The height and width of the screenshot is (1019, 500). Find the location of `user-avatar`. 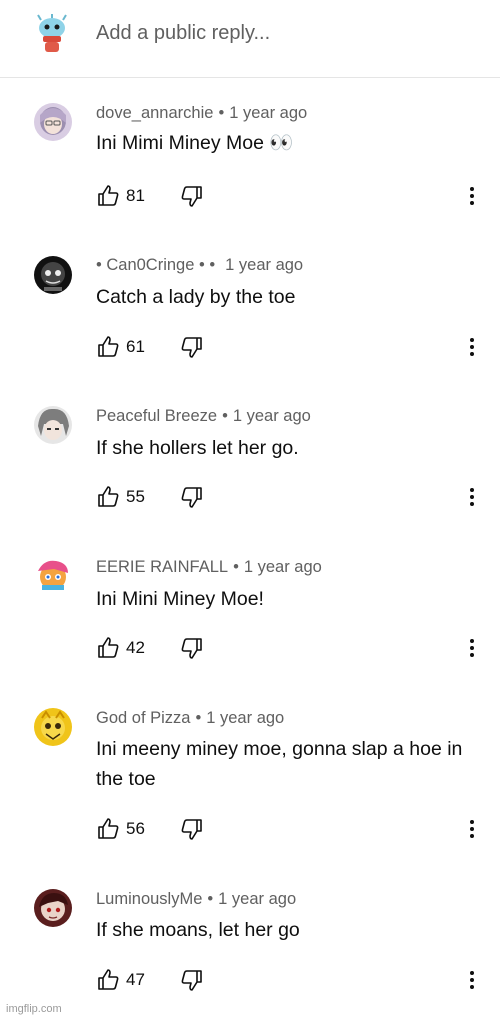

user-avatar is located at coordinates (52, 34).